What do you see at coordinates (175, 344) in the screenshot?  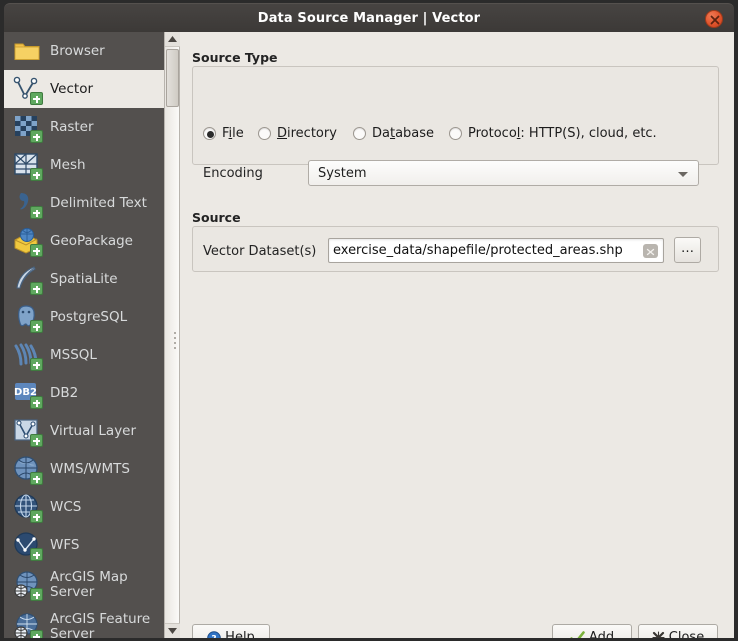 I see `panel-splitter` at bounding box center [175, 344].